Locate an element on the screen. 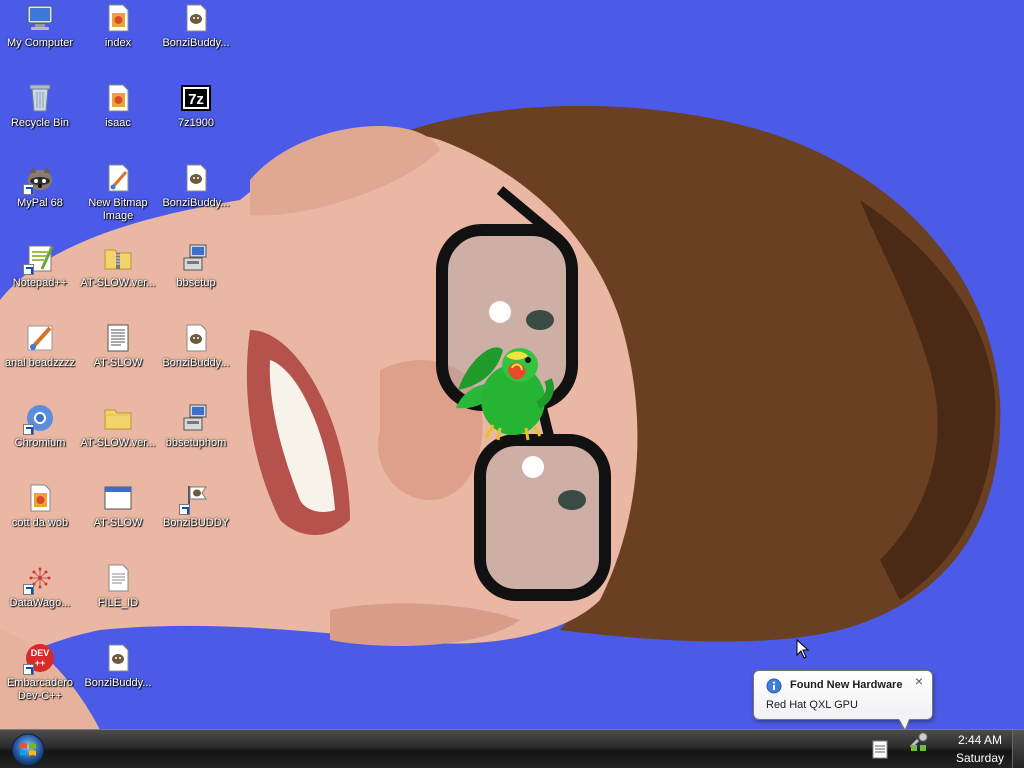  desktop-icon-label: BonziBUDDY is located at coordinates (196, 523).